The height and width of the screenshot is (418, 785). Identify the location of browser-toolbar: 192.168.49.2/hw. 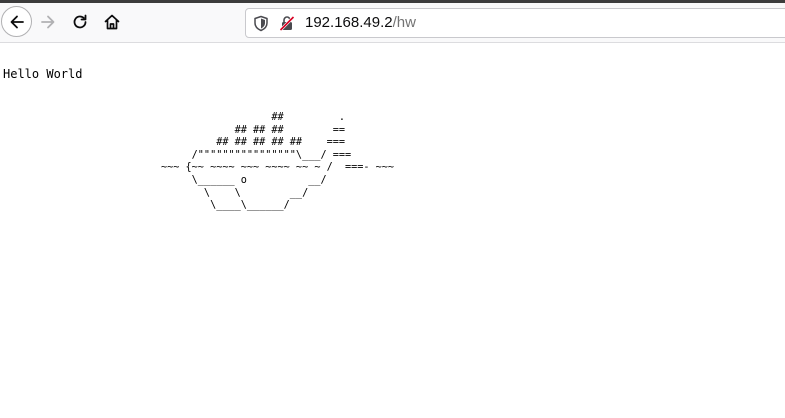
(392, 23).